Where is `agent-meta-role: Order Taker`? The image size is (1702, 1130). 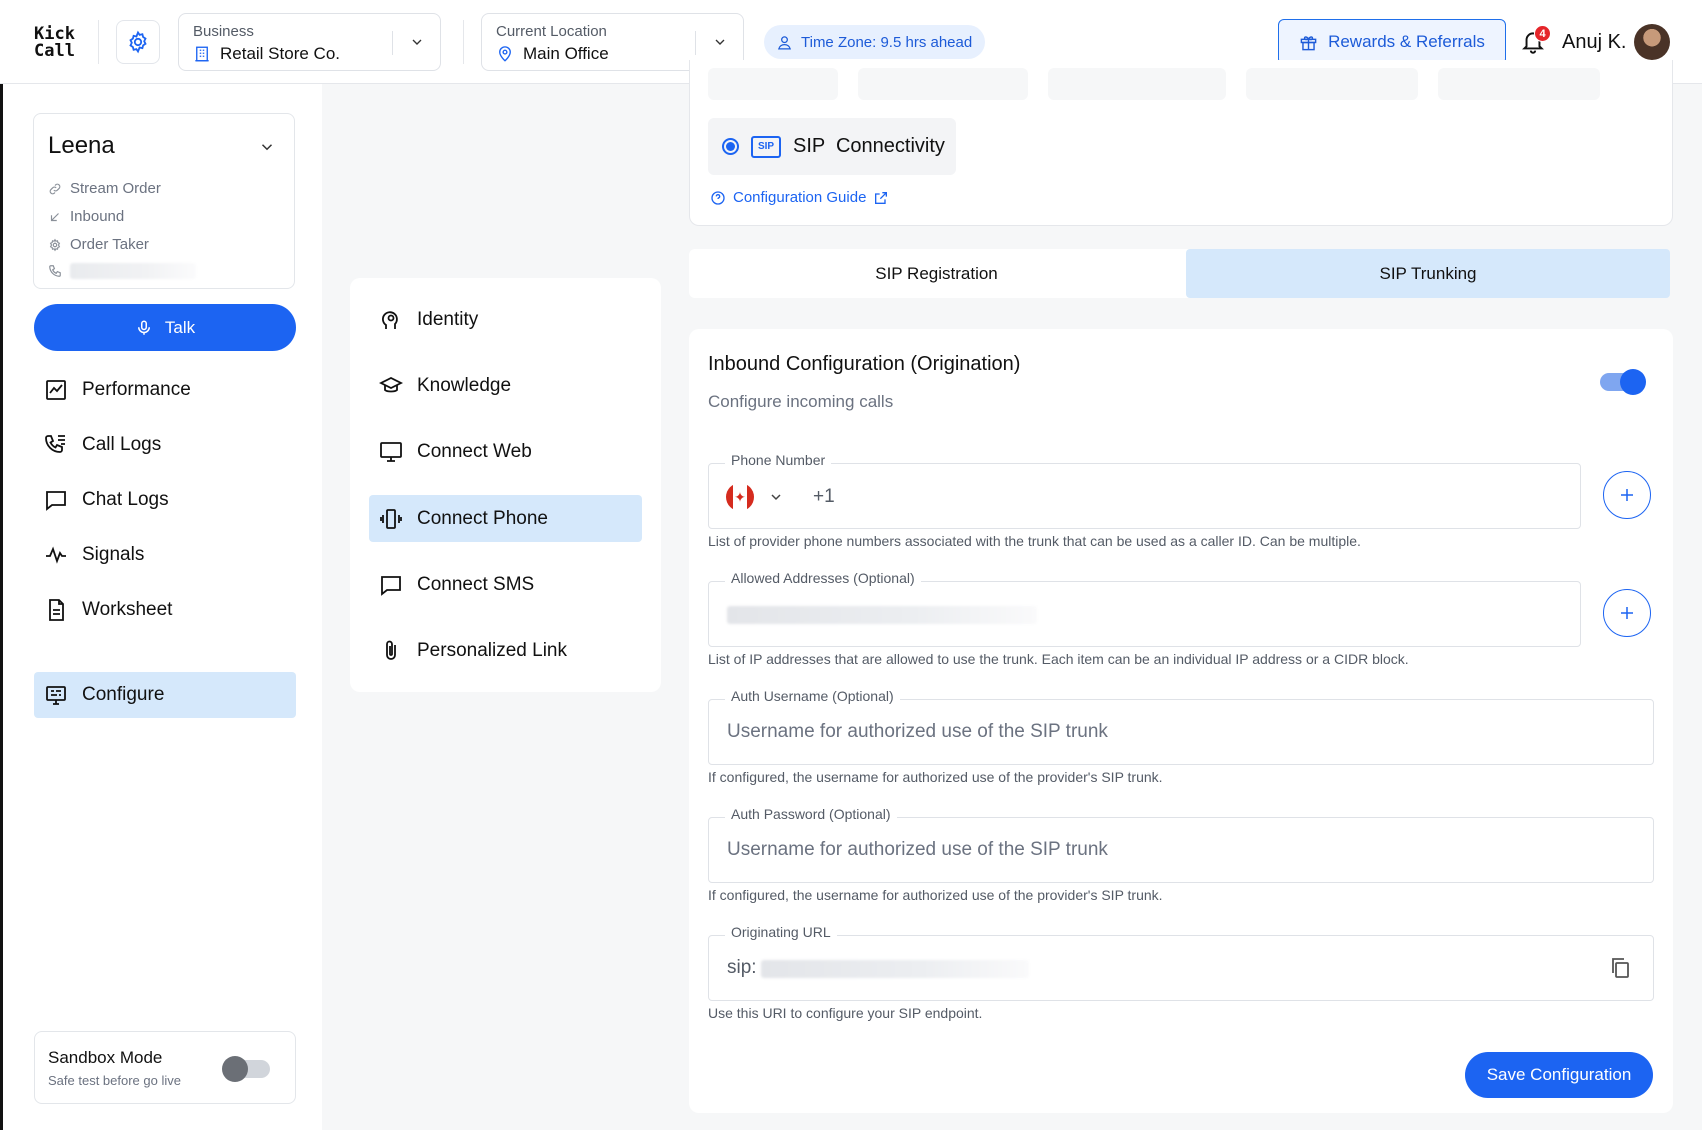
agent-meta-role: Order Taker is located at coordinates (98, 244).